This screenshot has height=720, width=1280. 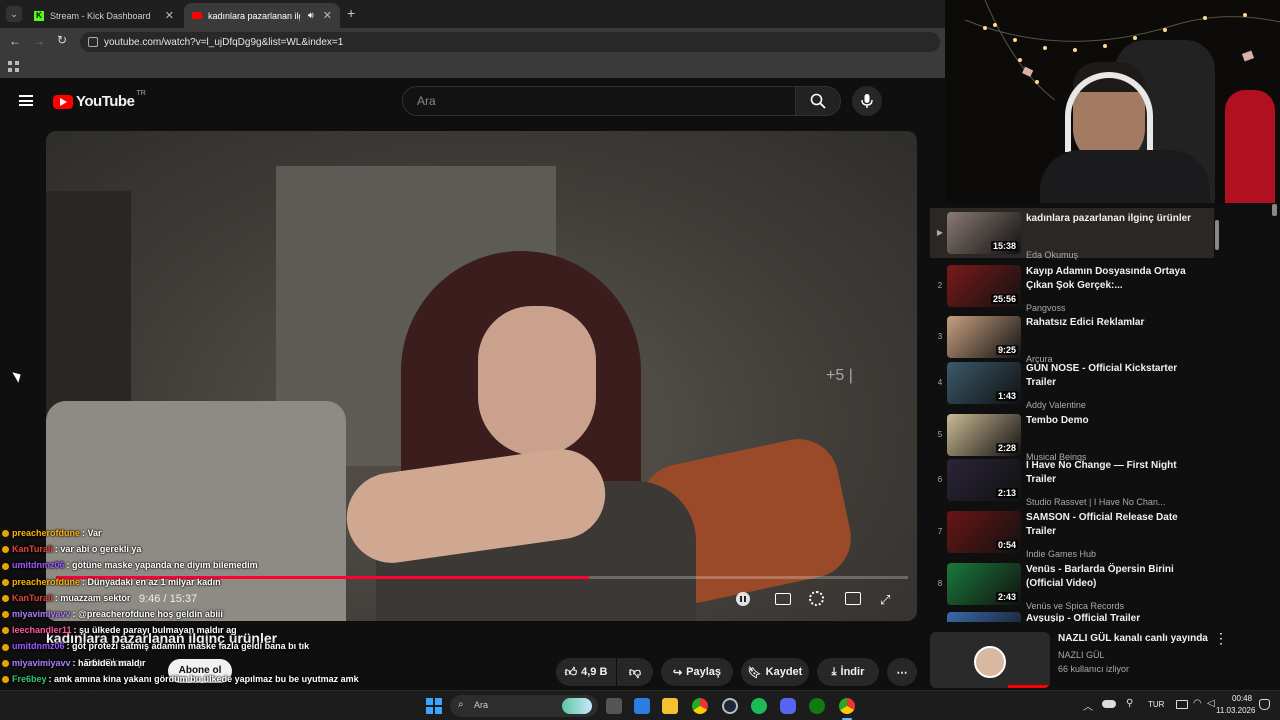 What do you see at coordinates (586, 672) in the screenshot?
I see `like-button: 👍︎ 4,9 B` at bounding box center [586, 672].